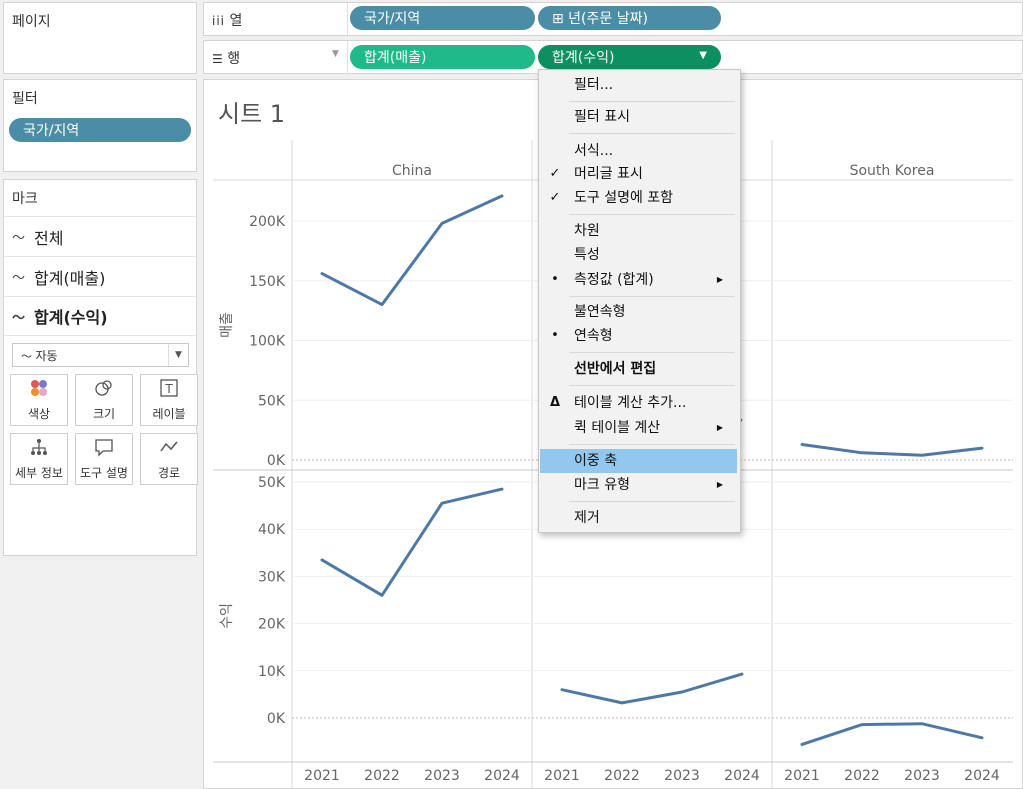  Describe the element at coordinates (593, 336) in the screenshot. I see `menu-label: 연속형` at that location.